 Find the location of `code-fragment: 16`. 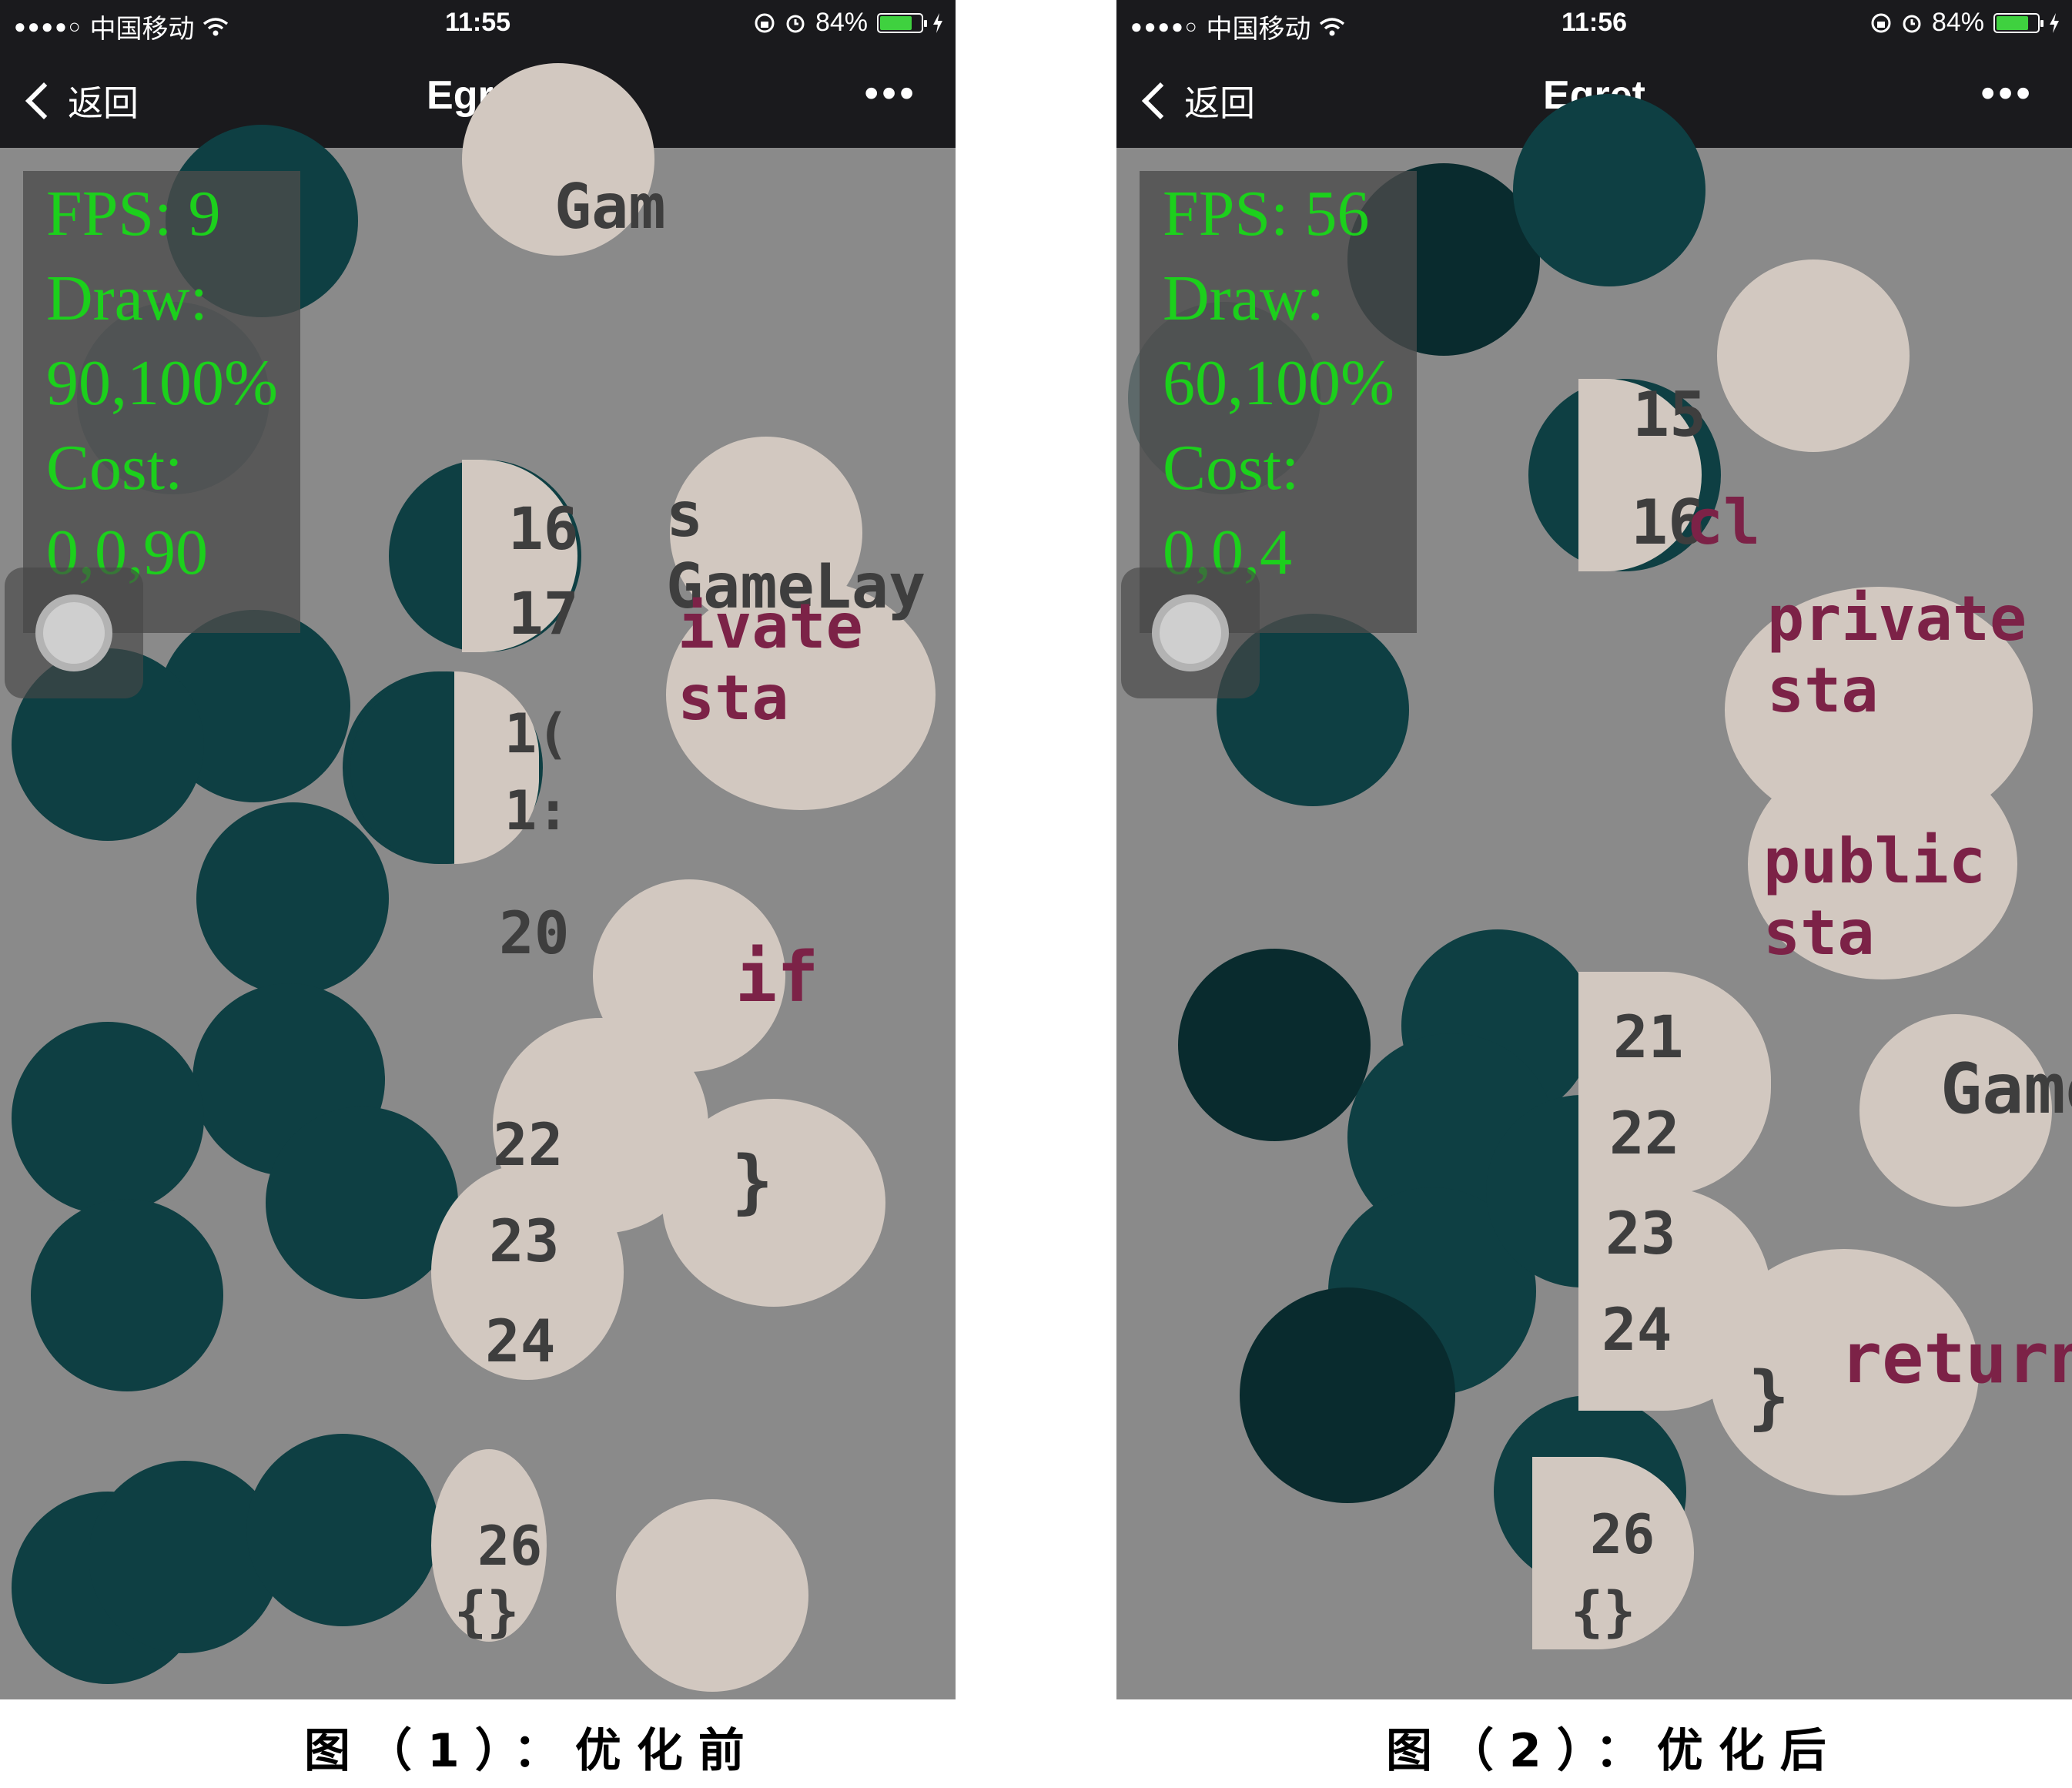

code-fragment: 16 is located at coordinates (544, 528).